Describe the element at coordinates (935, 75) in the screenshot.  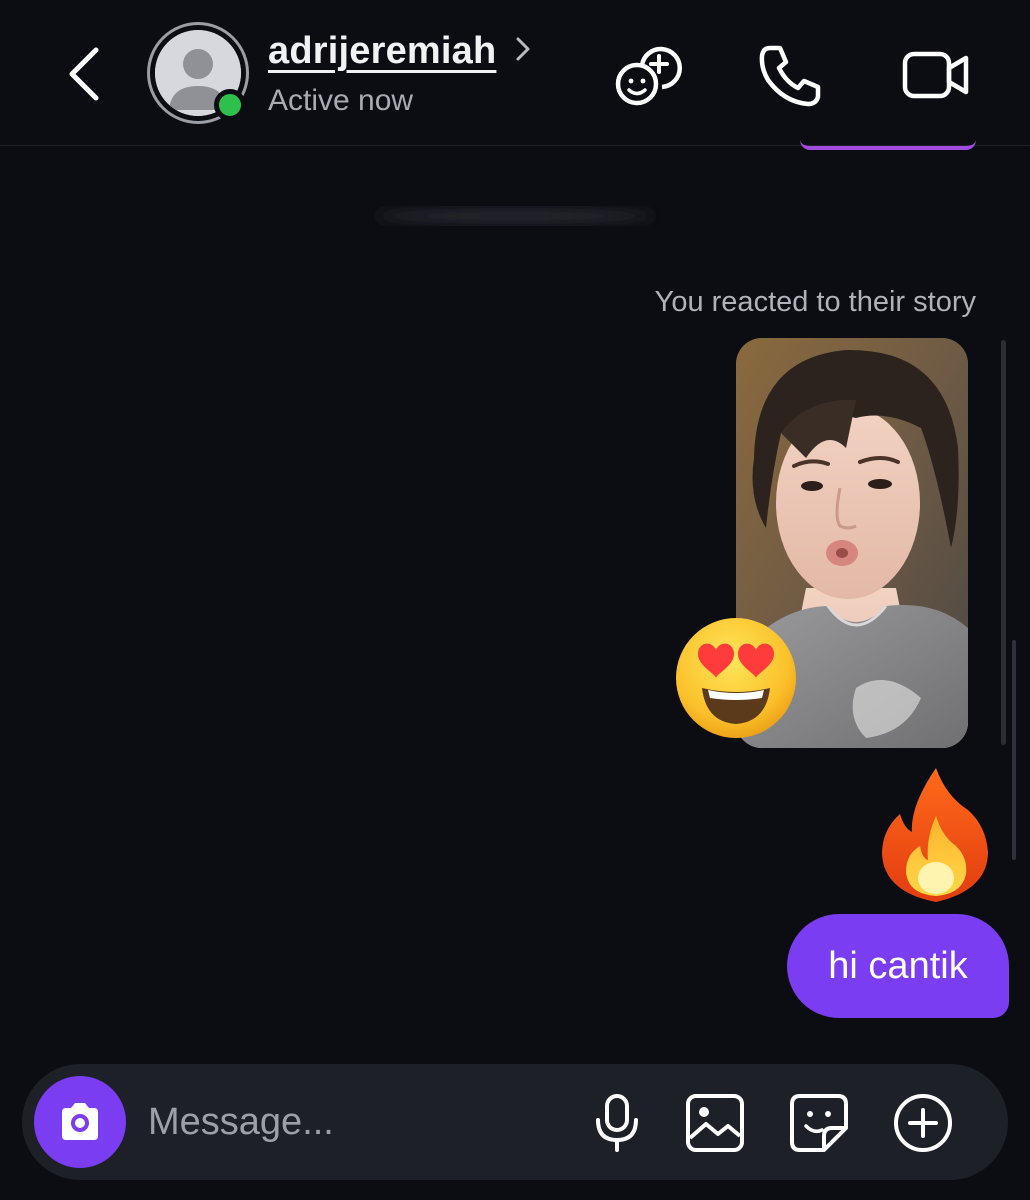
I see `video-camera-icon` at that location.